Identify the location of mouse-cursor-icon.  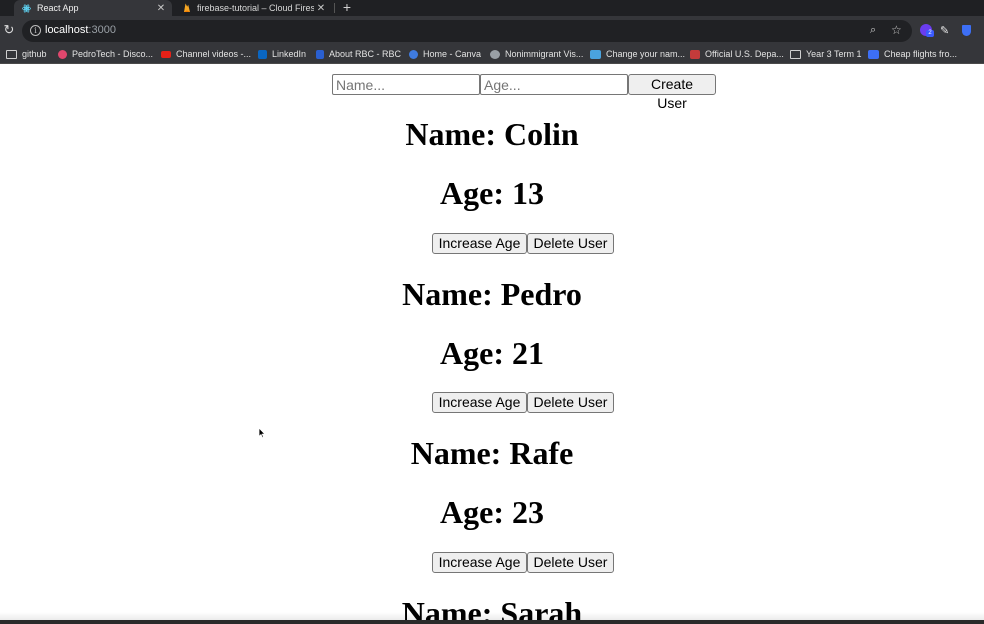
(262, 433).